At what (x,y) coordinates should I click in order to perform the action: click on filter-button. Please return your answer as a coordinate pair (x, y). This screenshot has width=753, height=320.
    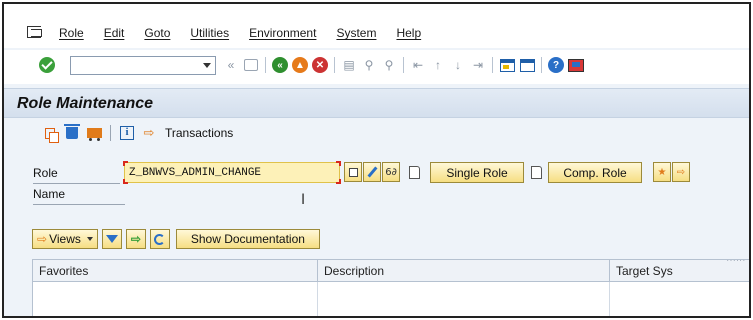
    Looking at the image, I should click on (111, 239).